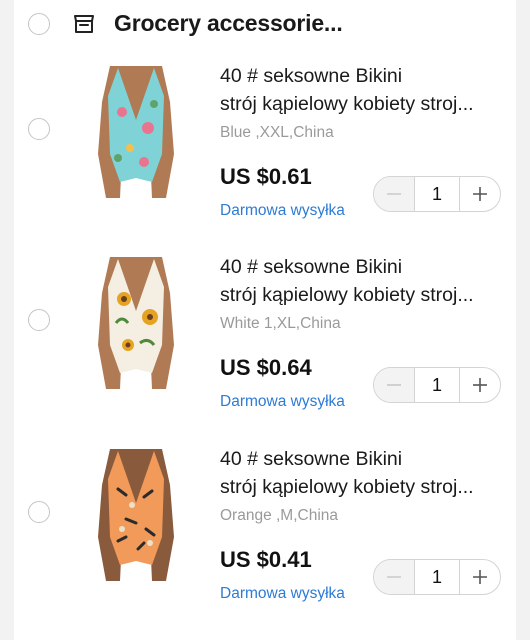 The width and height of the screenshot is (530, 640). I want to click on store-icon, so click(84, 24).